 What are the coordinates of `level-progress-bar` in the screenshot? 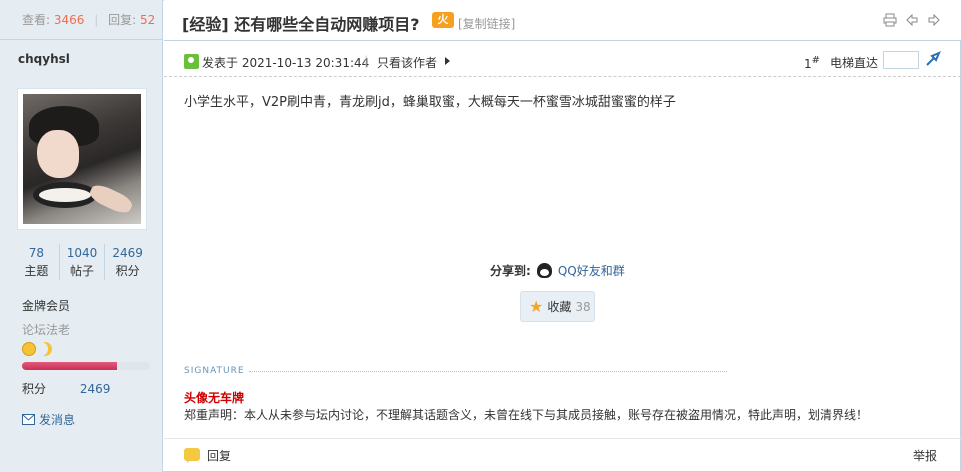 It's located at (86, 366).